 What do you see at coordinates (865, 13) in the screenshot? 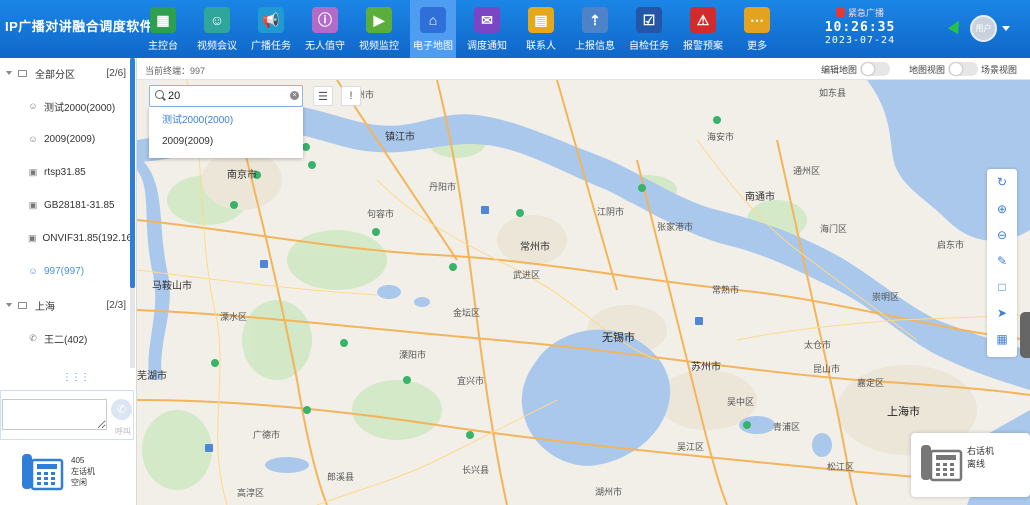
I see `alarm-text: 紧急广播` at bounding box center [865, 13].